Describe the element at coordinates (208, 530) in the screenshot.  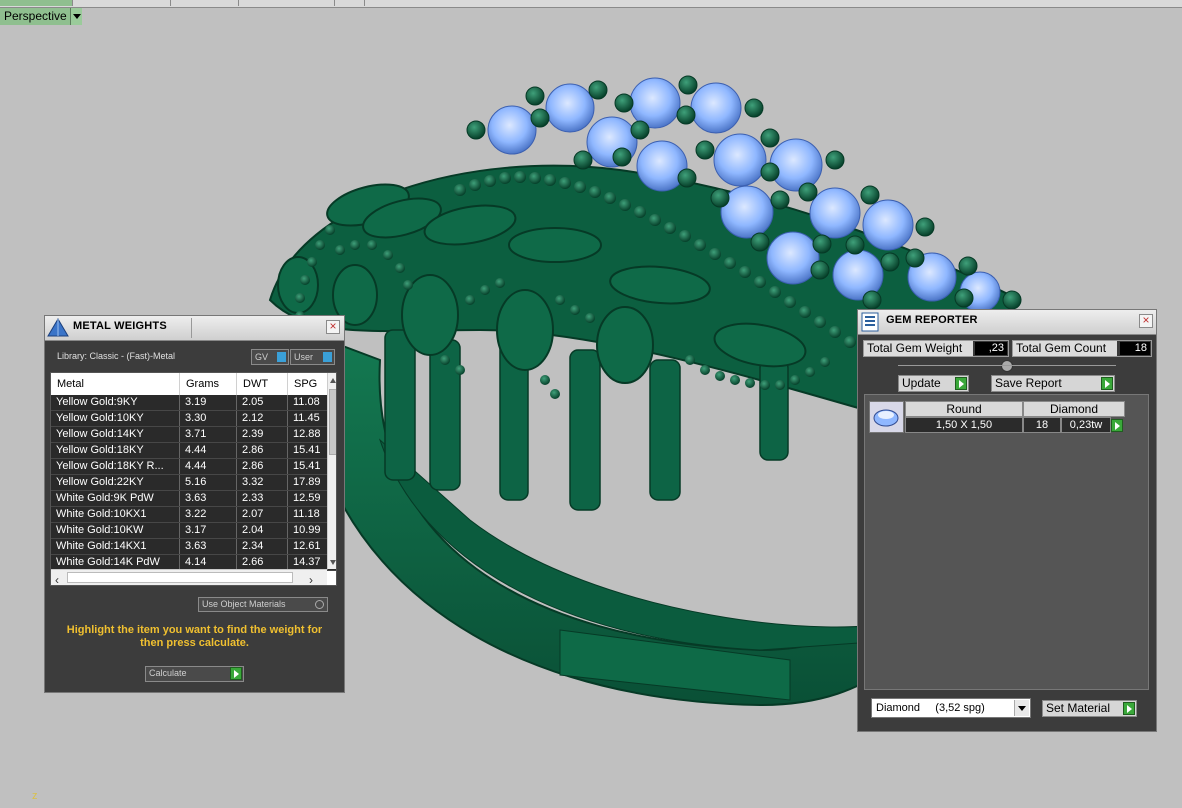
I see `table-cell-grams: 3.17` at that location.